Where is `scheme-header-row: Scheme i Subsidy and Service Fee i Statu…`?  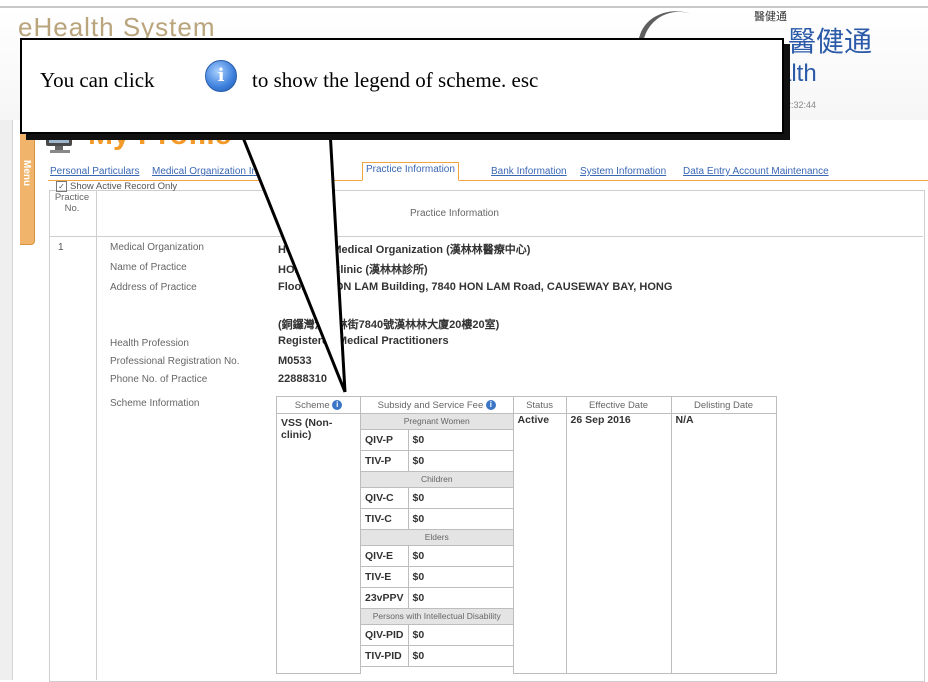 scheme-header-row: Scheme i Subsidy and Service Fee i Statu… is located at coordinates (526, 405).